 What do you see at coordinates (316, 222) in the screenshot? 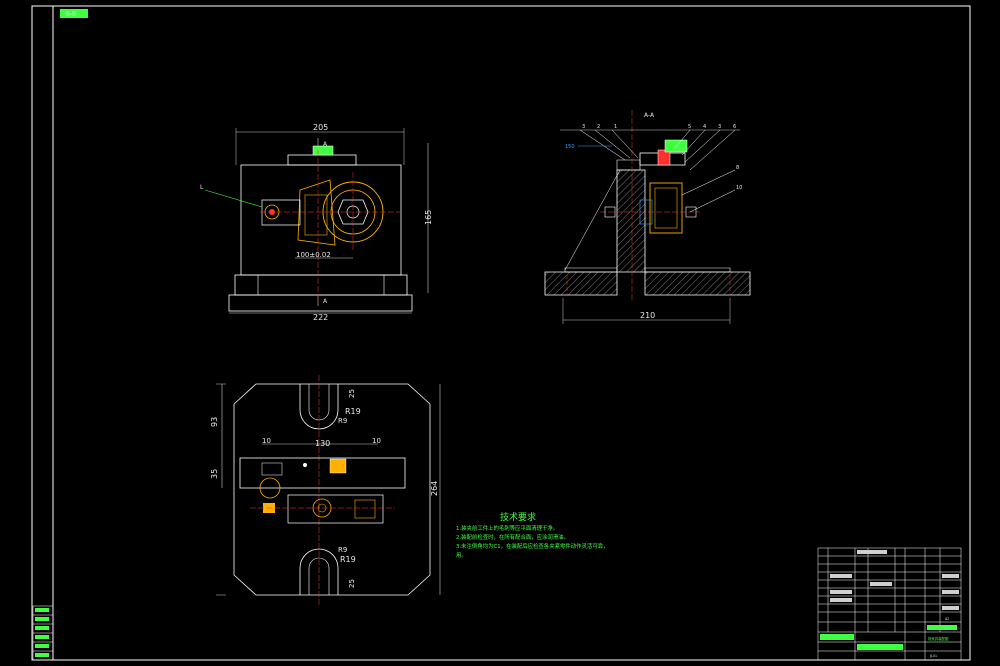
I see `front-view: 205 222 165 A A L 100±0.02` at bounding box center [316, 222].